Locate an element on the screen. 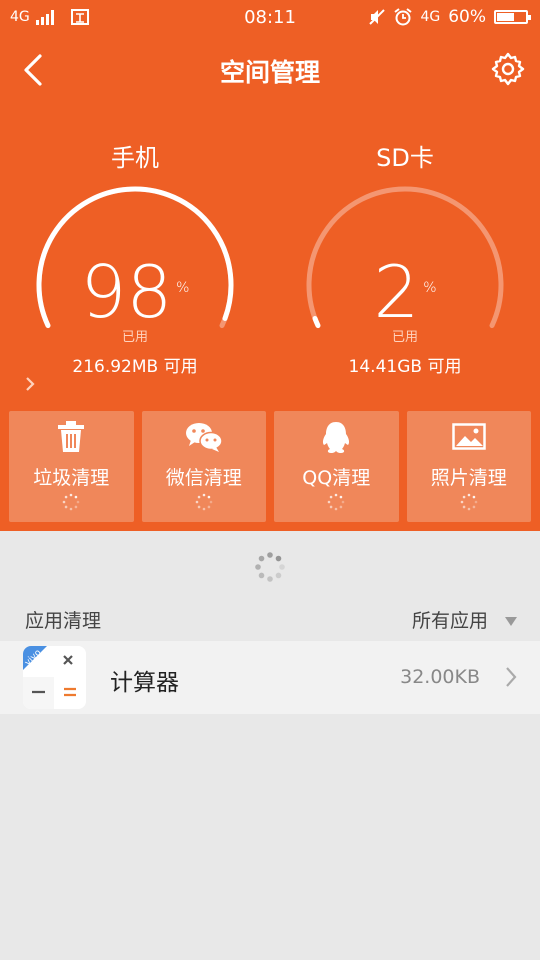  available-space: 14.41GB 可用 is located at coordinates (405, 367).